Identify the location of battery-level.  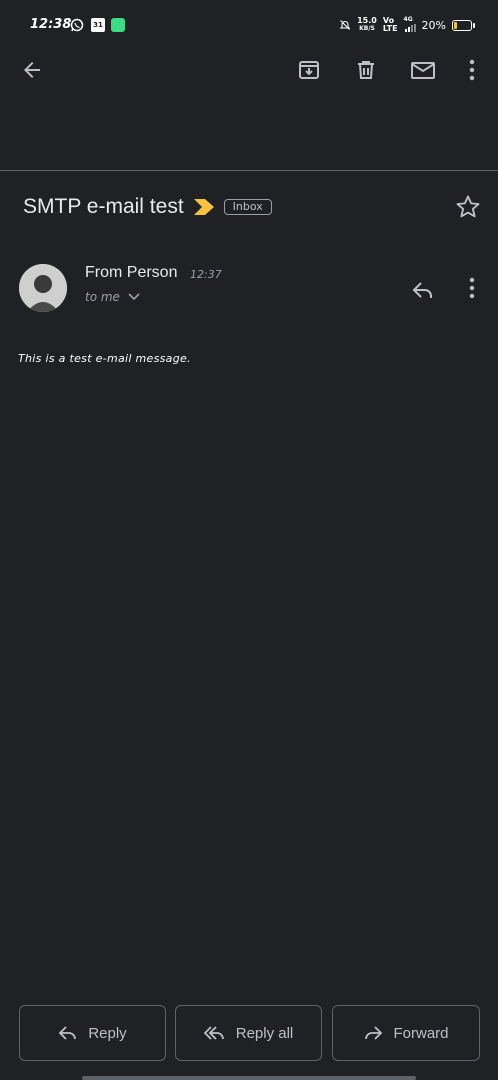
(456, 25).